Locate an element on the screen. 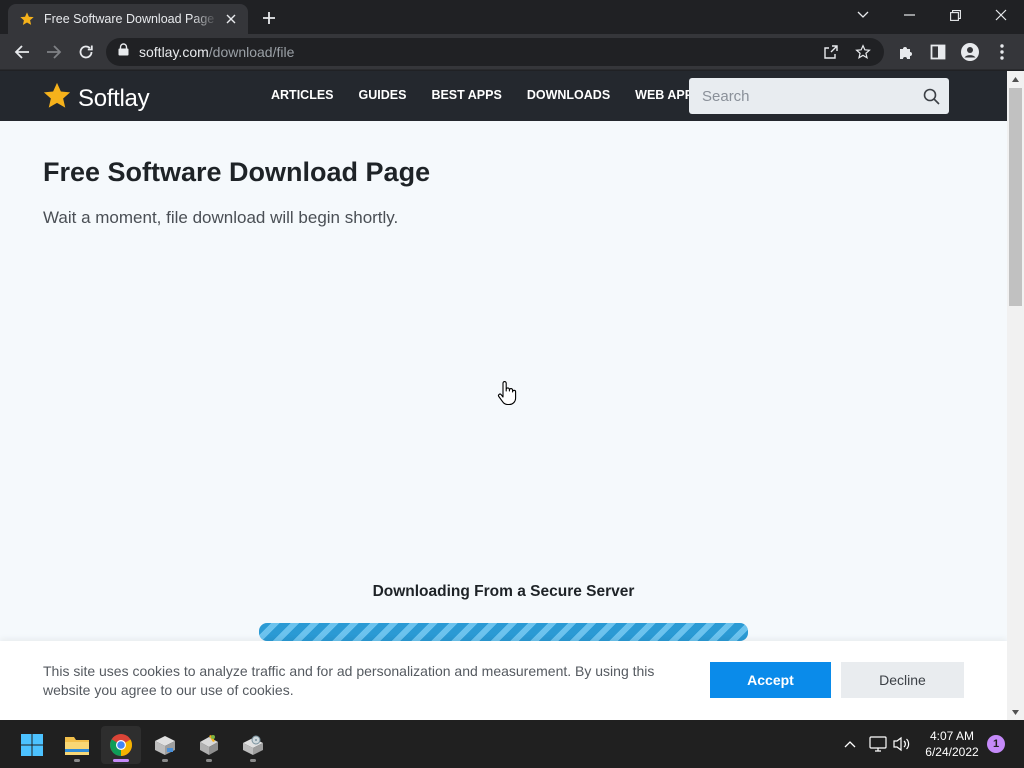  bookmark-star-icon is located at coordinates (863, 52).